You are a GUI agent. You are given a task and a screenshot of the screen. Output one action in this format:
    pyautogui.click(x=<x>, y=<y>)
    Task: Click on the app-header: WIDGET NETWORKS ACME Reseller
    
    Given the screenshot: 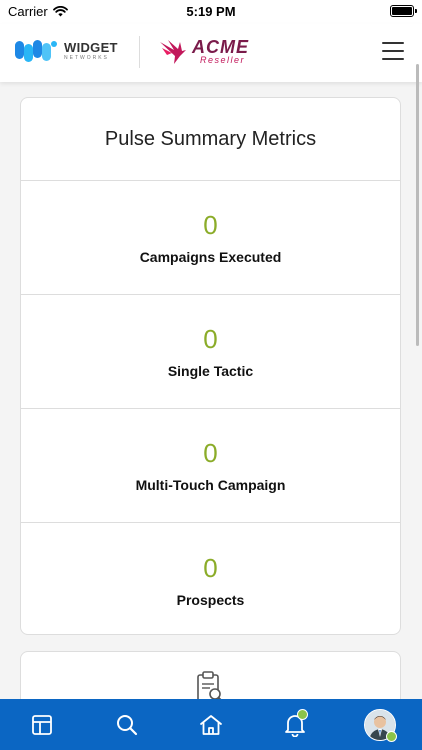 What is the action you would take?
    pyautogui.click(x=211, y=53)
    